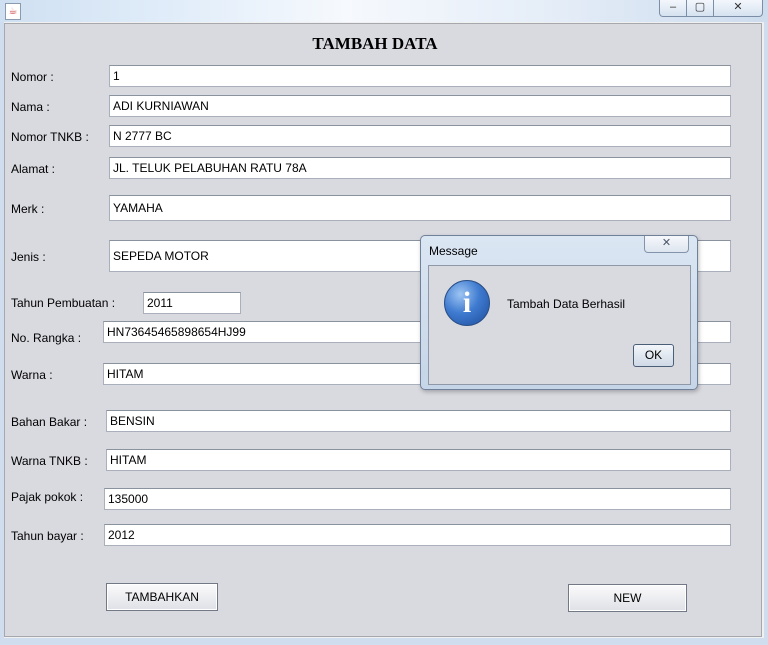 The height and width of the screenshot is (645, 768). What do you see at coordinates (420, 76) in the screenshot?
I see `nomor-field: 1` at bounding box center [420, 76].